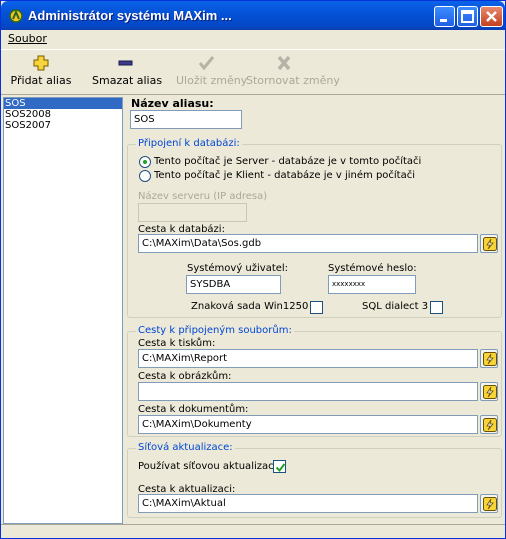 Image resolution: width=506 pixels, height=539 pixels. Describe the element at coordinates (203, 196) in the screenshot. I see `server-name-label: Název serveru (IP adresa)` at that location.